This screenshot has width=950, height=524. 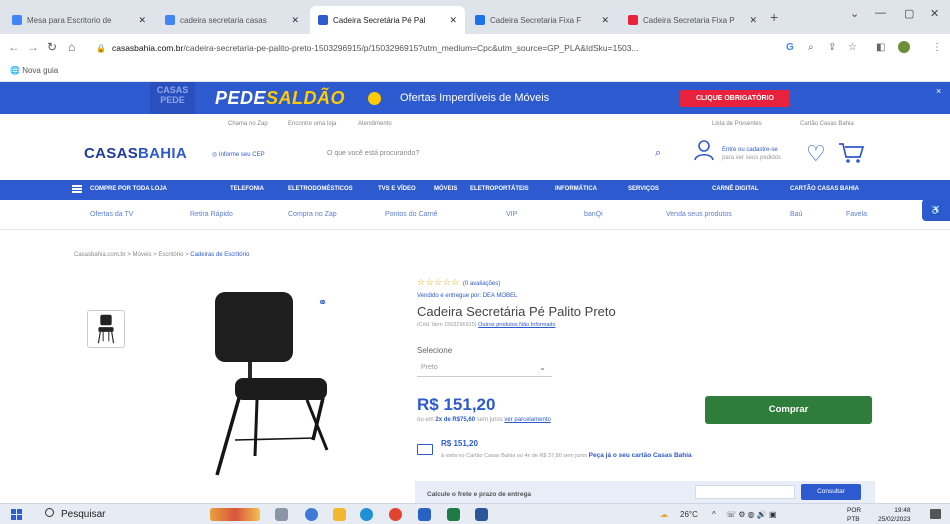 What do you see at coordinates (699, 214) in the screenshot?
I see `sublink: Venda seus produtos` at bounding box center [699, 214].